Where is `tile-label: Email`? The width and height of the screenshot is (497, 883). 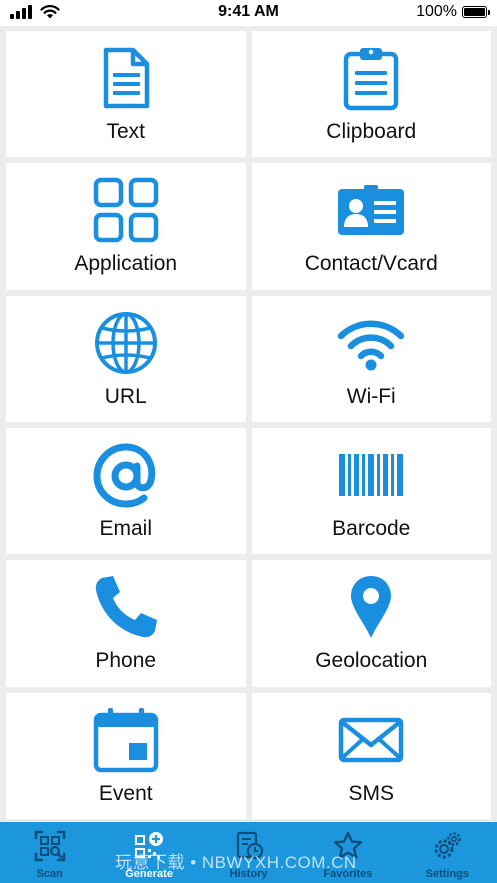 tile-label: Email is located at coordinates (125, 528).